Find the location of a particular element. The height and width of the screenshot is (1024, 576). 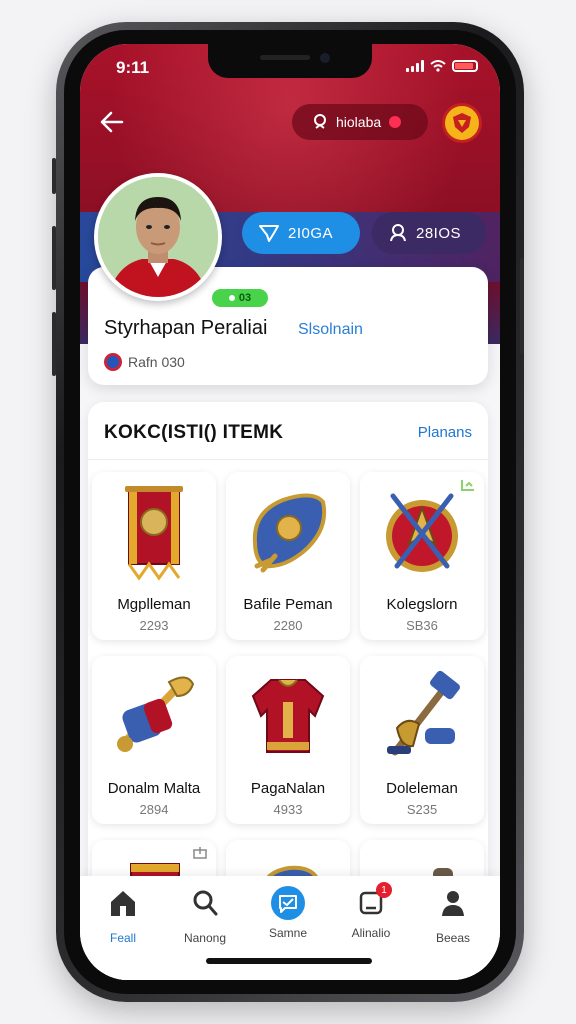

hammer-icon is located at coordinates (423, 713).